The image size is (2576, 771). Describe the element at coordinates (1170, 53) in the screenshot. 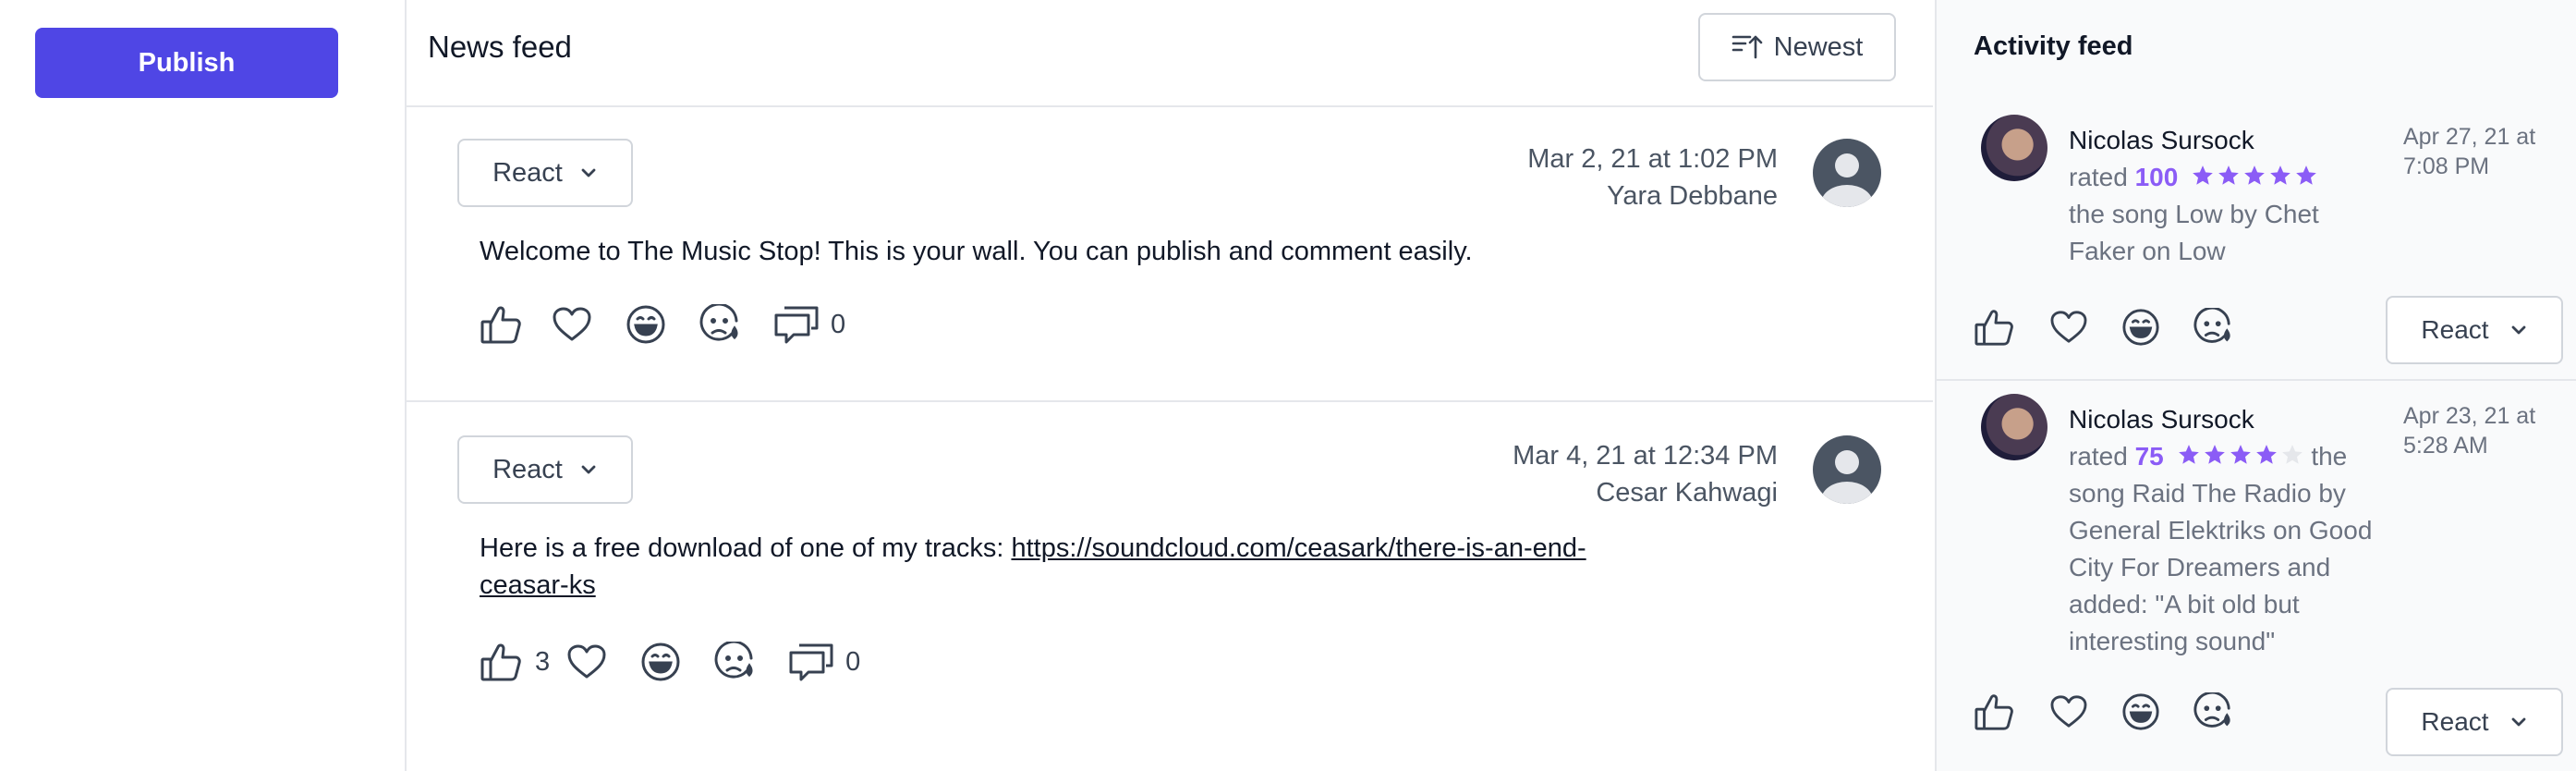

I see `feed-header: News feed Newest` at that location.